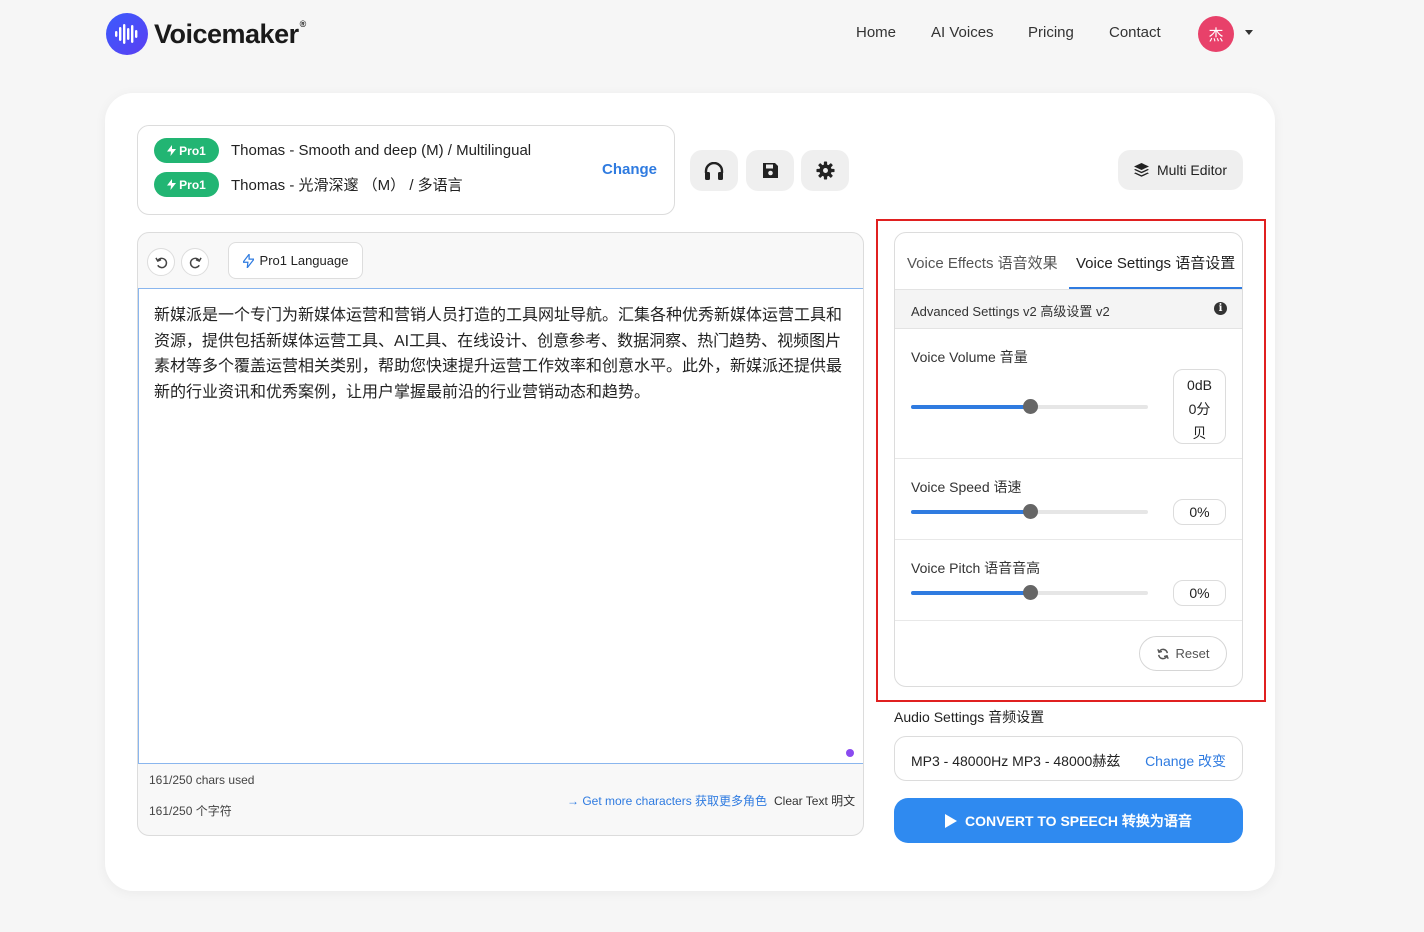 Image resolution: width=1424 pixels, height=932 pixels. Describe the element at coordinates (1220, 308) in the screenshot. I see `info-icon: i` at that location.